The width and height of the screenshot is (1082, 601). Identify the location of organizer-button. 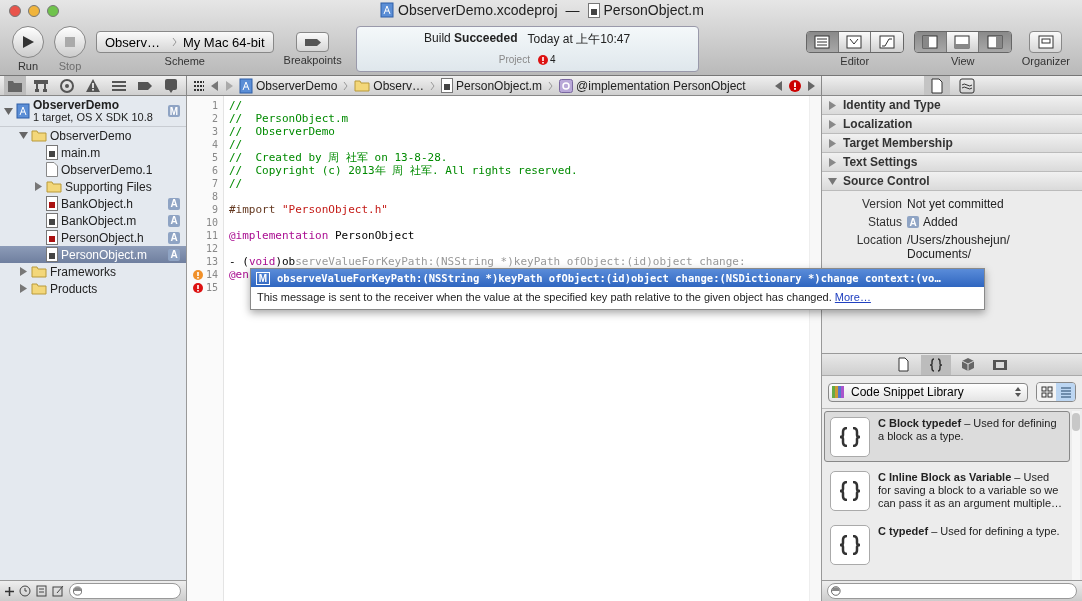
(1046, 42).